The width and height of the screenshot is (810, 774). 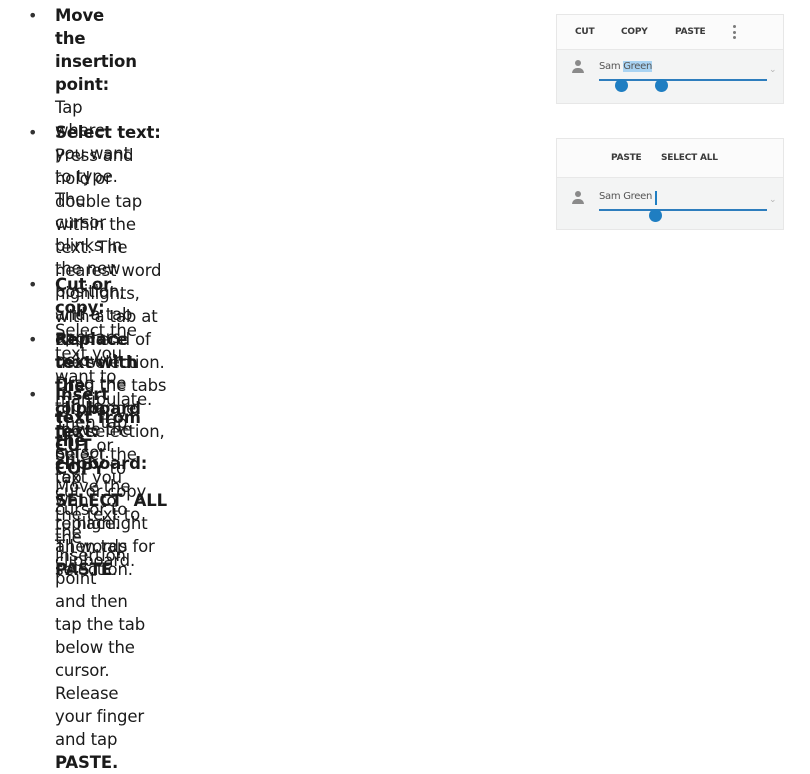 What do you see at coordinates (655, 215) in the screenshot?
I see `insertion-handle` at bounding box center [655, 215].